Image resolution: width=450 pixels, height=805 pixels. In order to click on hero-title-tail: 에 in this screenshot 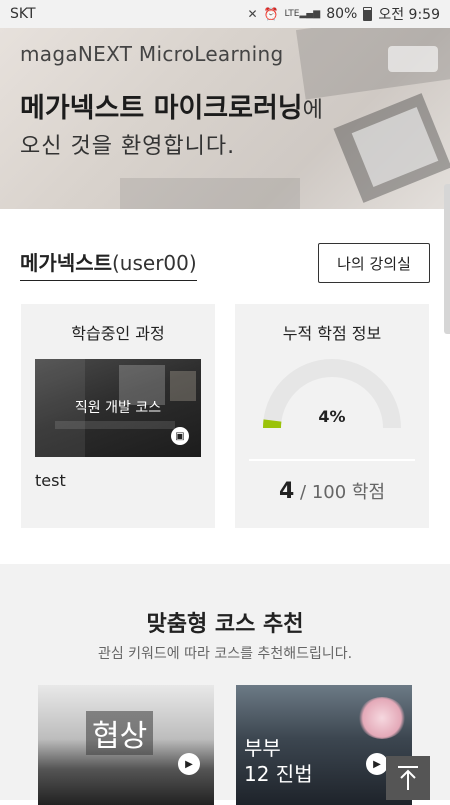, I will do `click(313, 110)`.